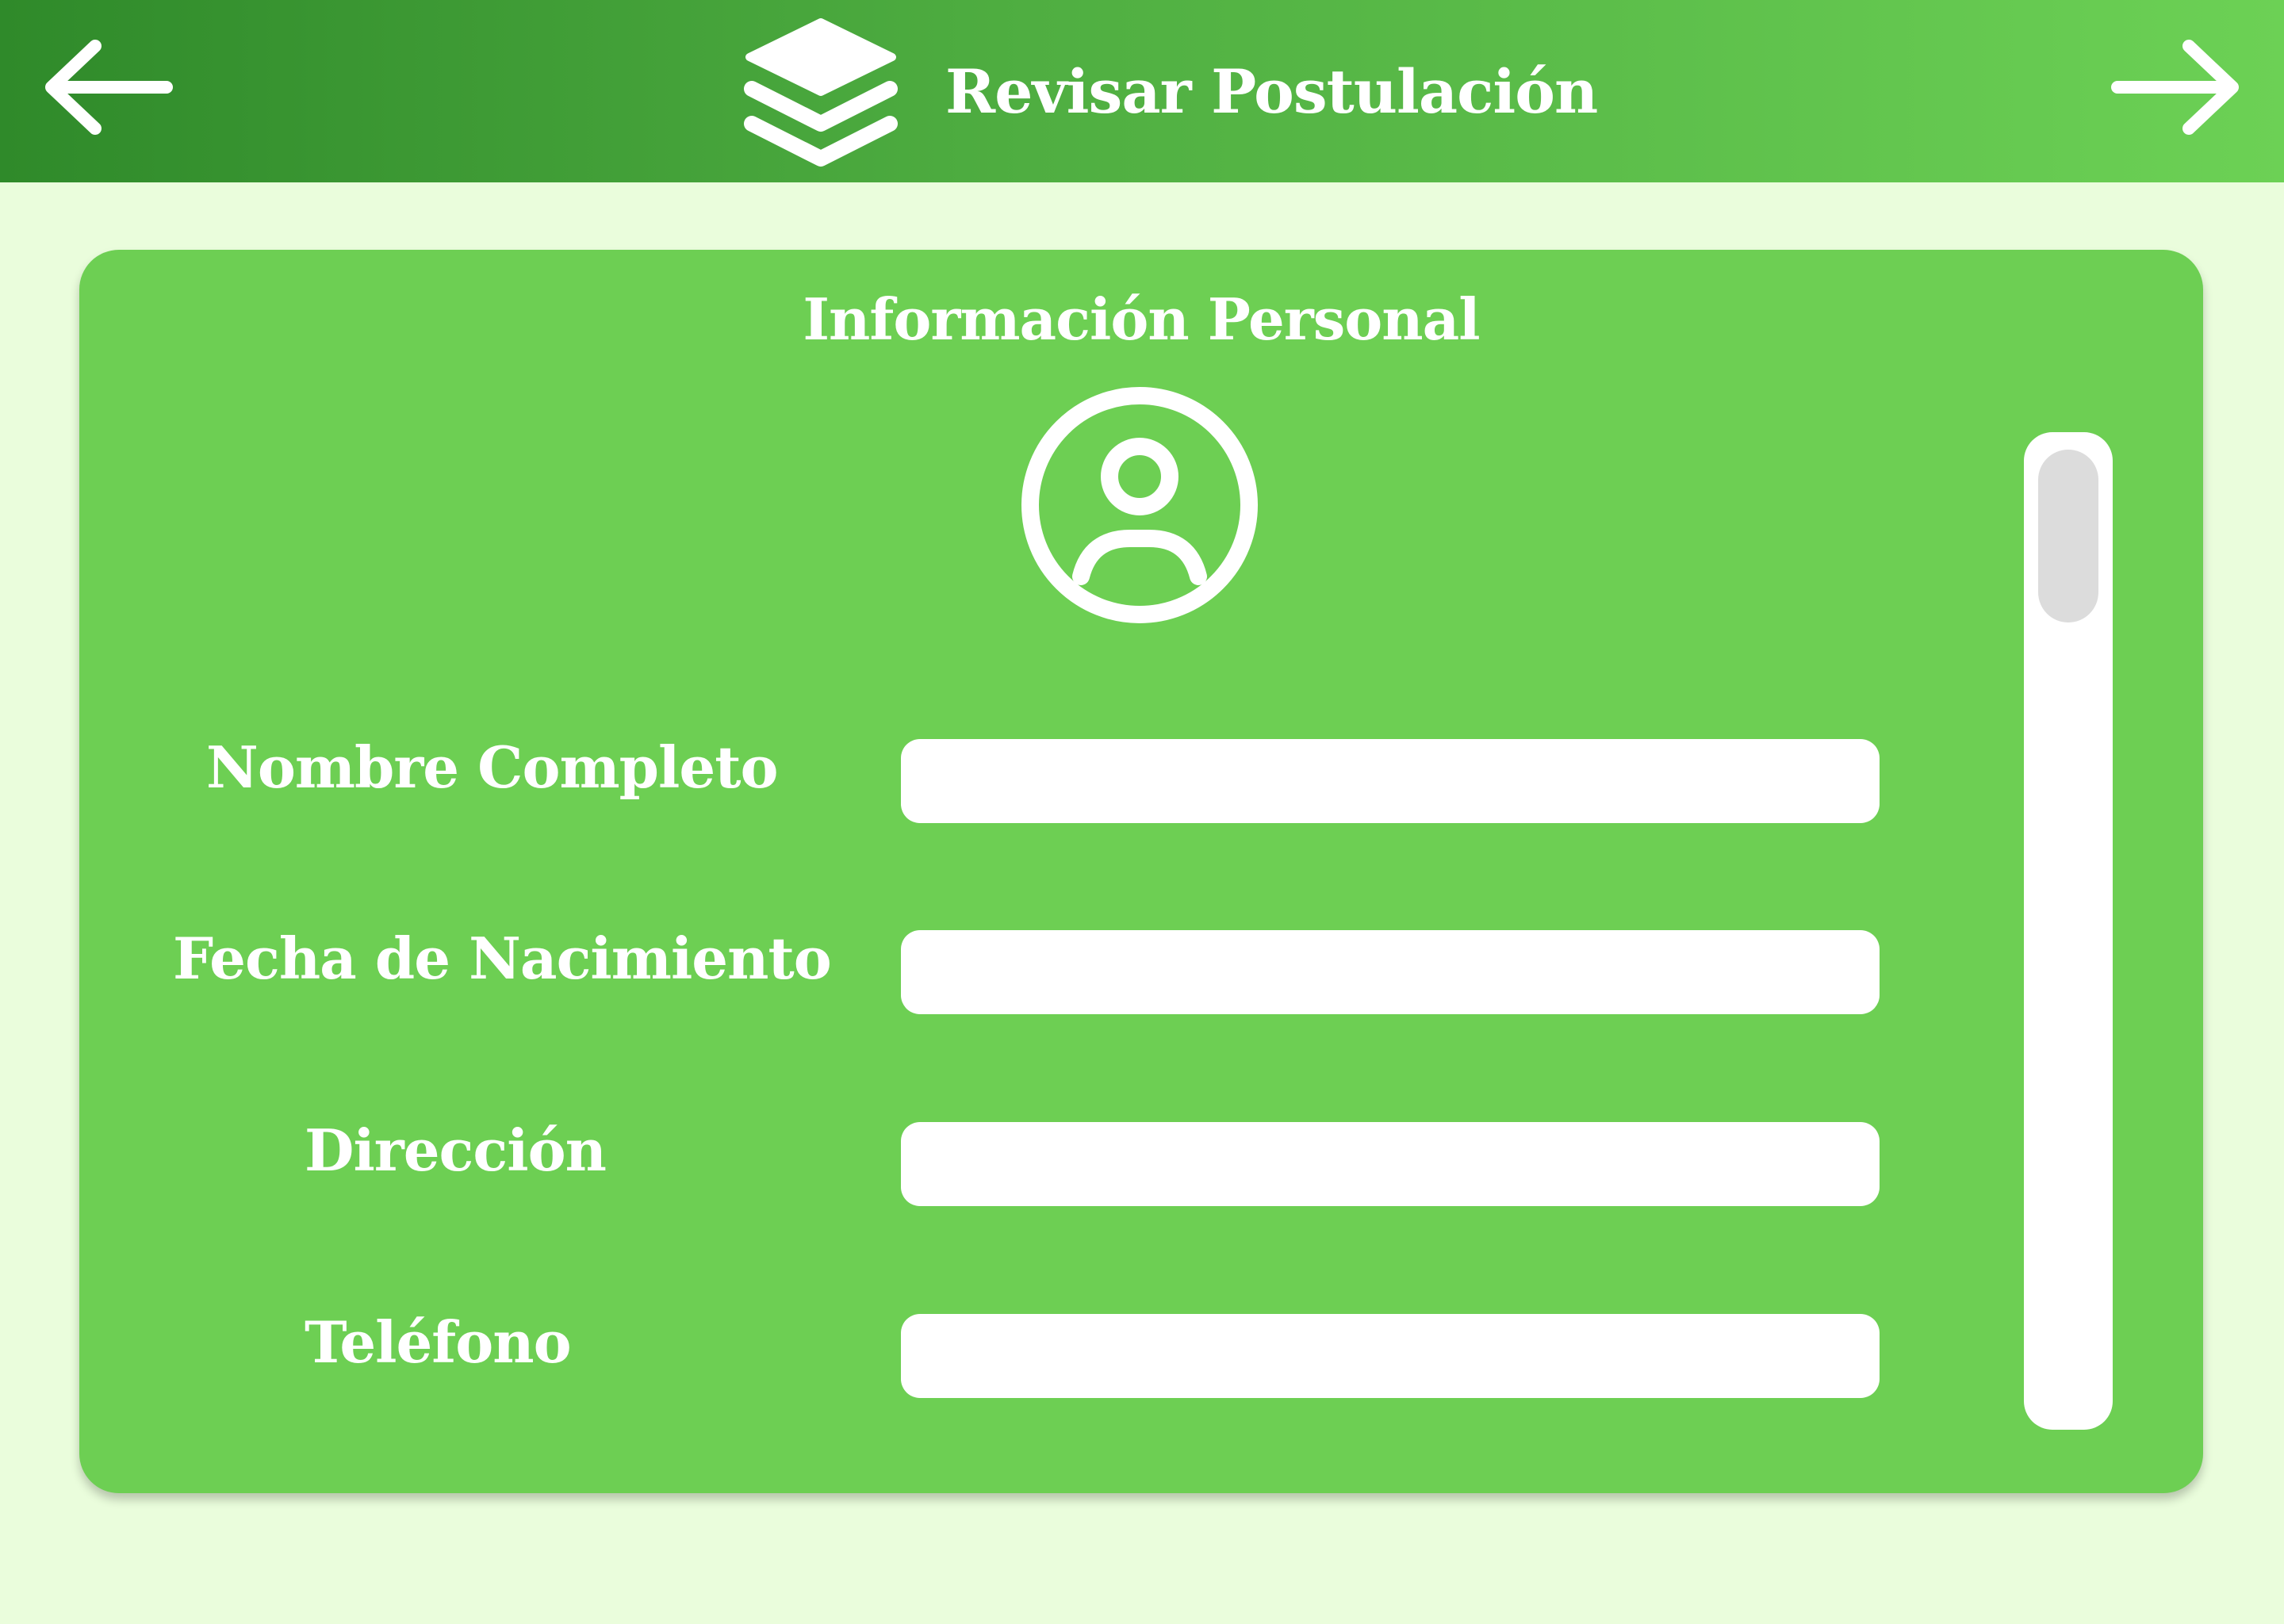 Image resolution: width=2284 pixels, height=1624 pixels. What do you see at coordinates (1390, 1164) in the screenshot?
I see `address-input` at bounding box center [1390, 1164].